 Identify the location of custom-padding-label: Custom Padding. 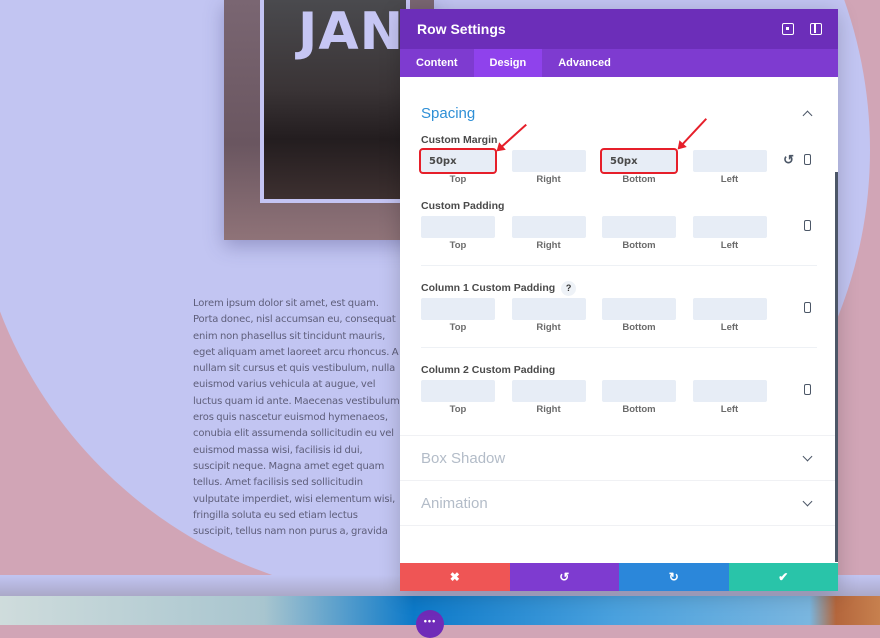
(463, 206).